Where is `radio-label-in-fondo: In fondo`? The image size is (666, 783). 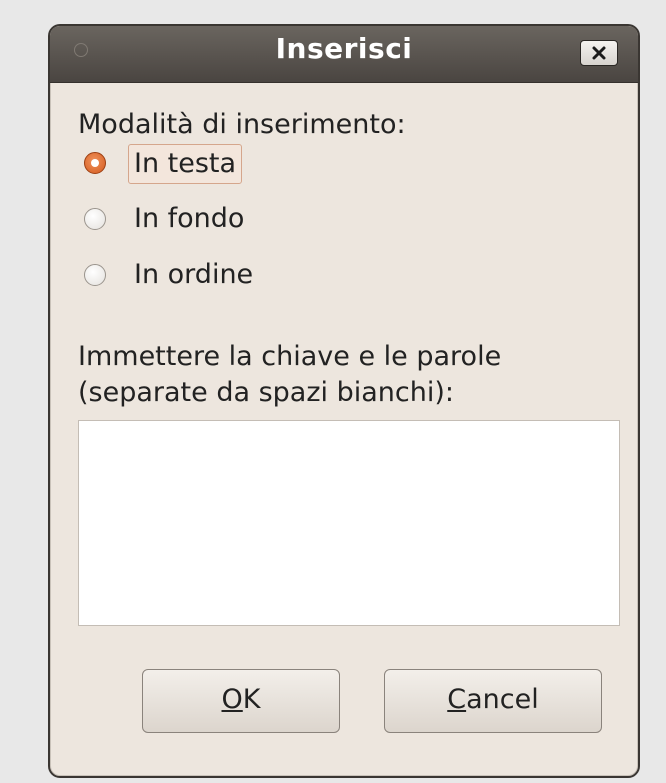
radio-label-in-fondo: In fondo is located at coordinates (189, 219).